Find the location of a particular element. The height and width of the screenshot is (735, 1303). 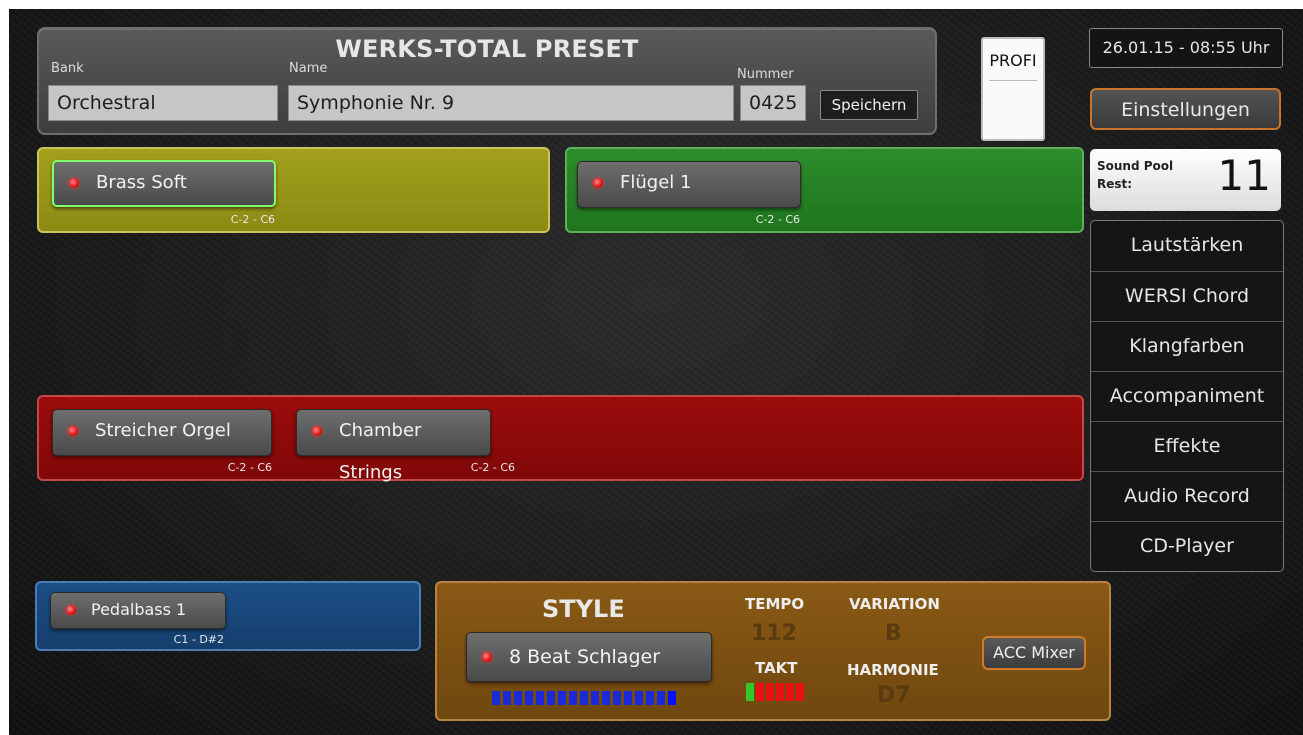

tempo-label: TEMPO is located at coordinates (775, 604).